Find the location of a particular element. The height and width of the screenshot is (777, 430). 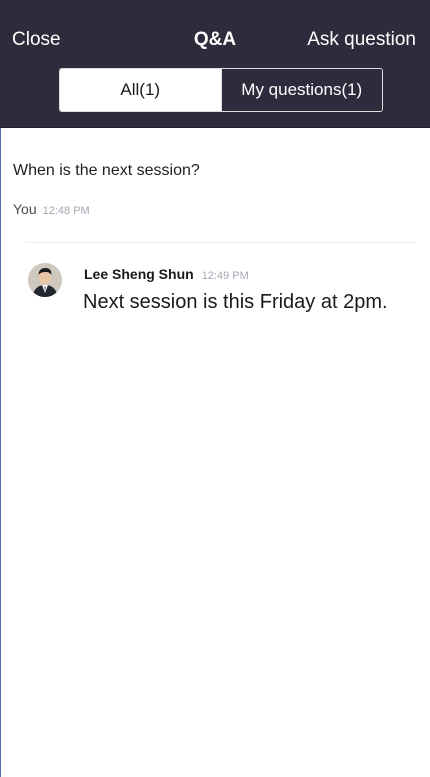

ask-question-button: Ask question is located at coordinates (361, 40).